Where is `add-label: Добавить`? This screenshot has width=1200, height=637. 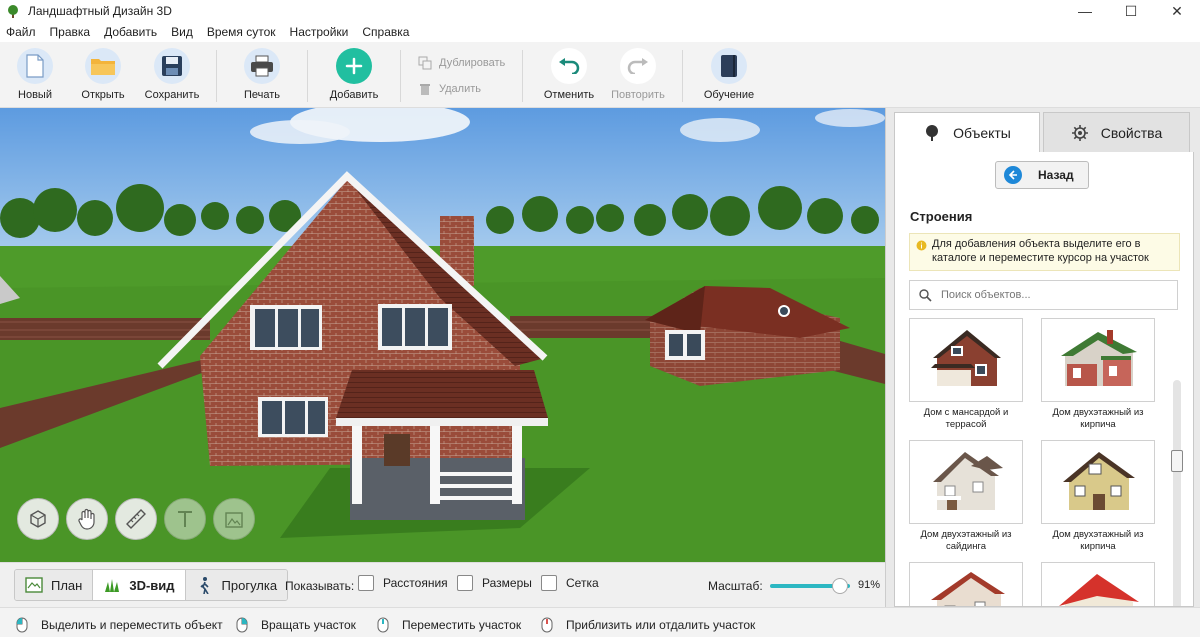 add-label: Добавить is located at coordinates (354, 95).